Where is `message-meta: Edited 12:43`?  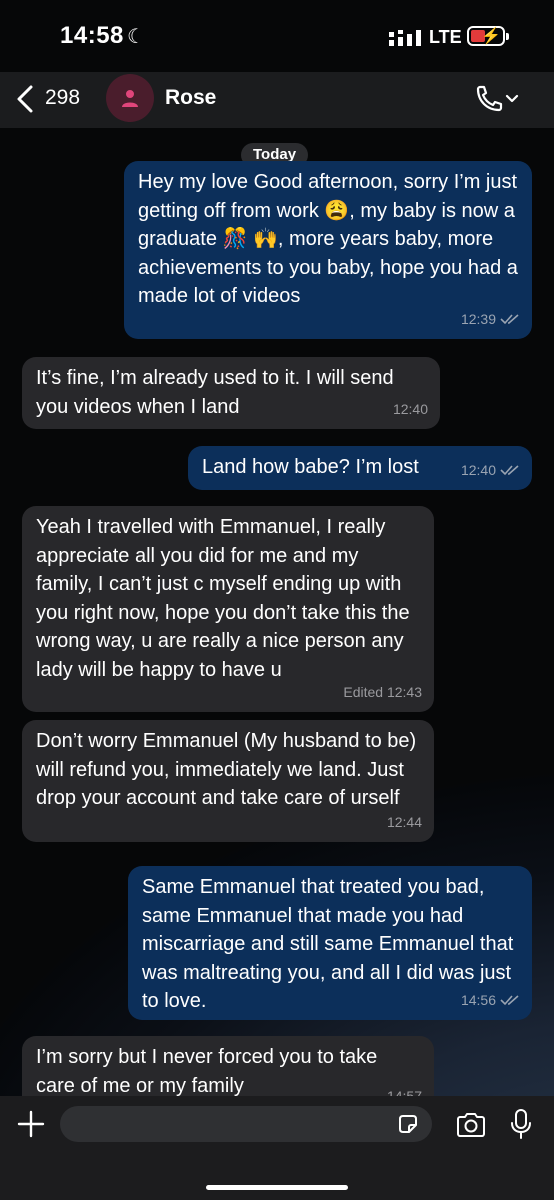
message-meta: Edited 12:43 is located at coordinates (382, 692).